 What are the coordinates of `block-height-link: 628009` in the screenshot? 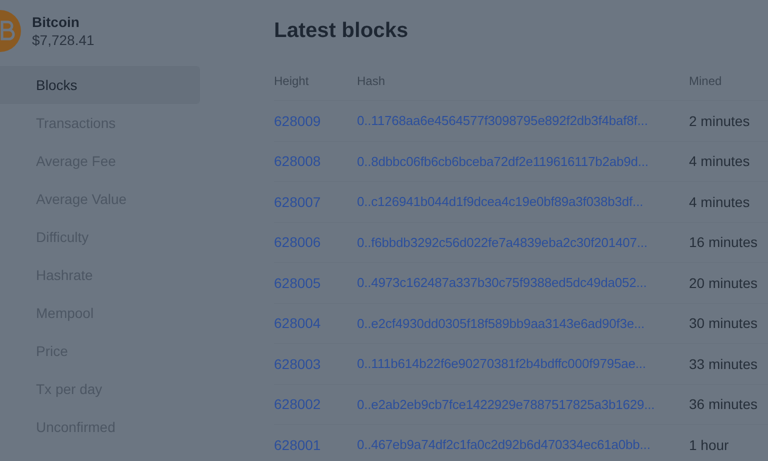 It's located at (297, 120).